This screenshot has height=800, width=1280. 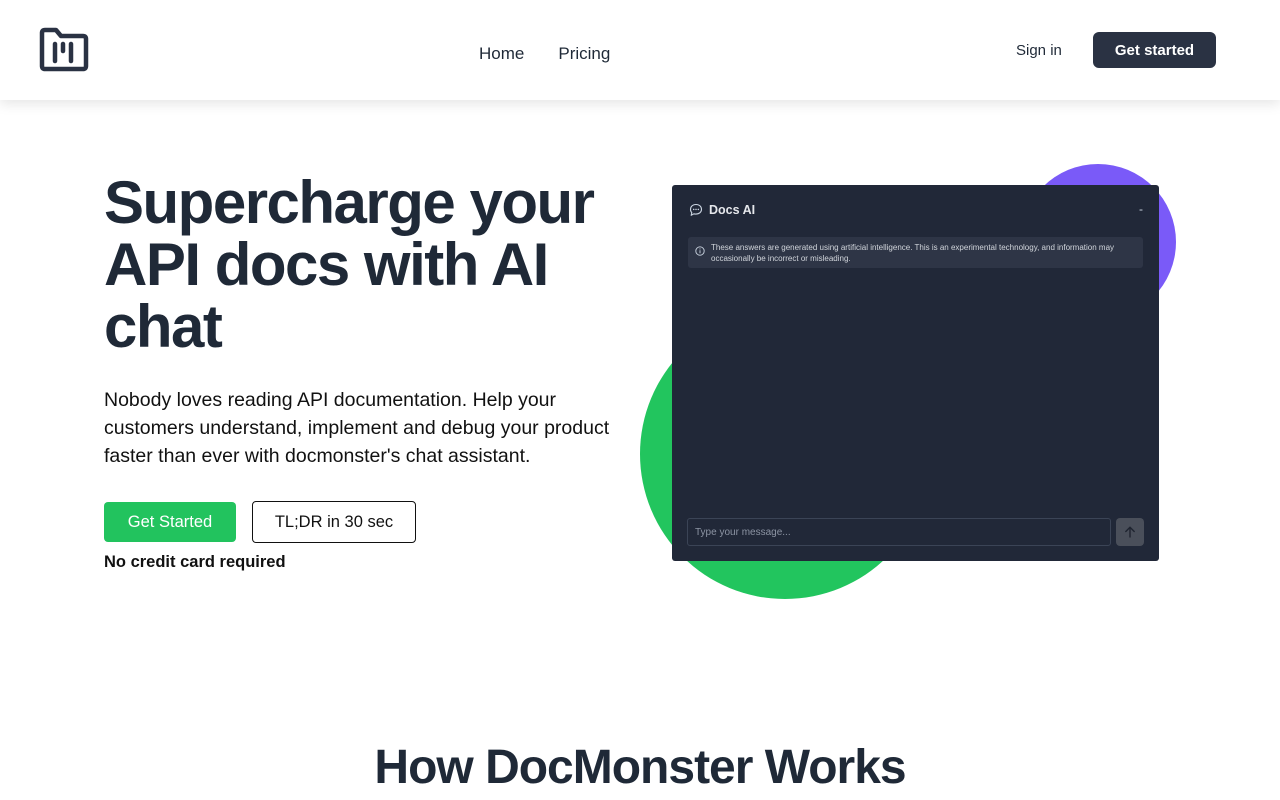 I want to click on site-header: Home Pricing Sign in Get started, so click(x=640, y=50).